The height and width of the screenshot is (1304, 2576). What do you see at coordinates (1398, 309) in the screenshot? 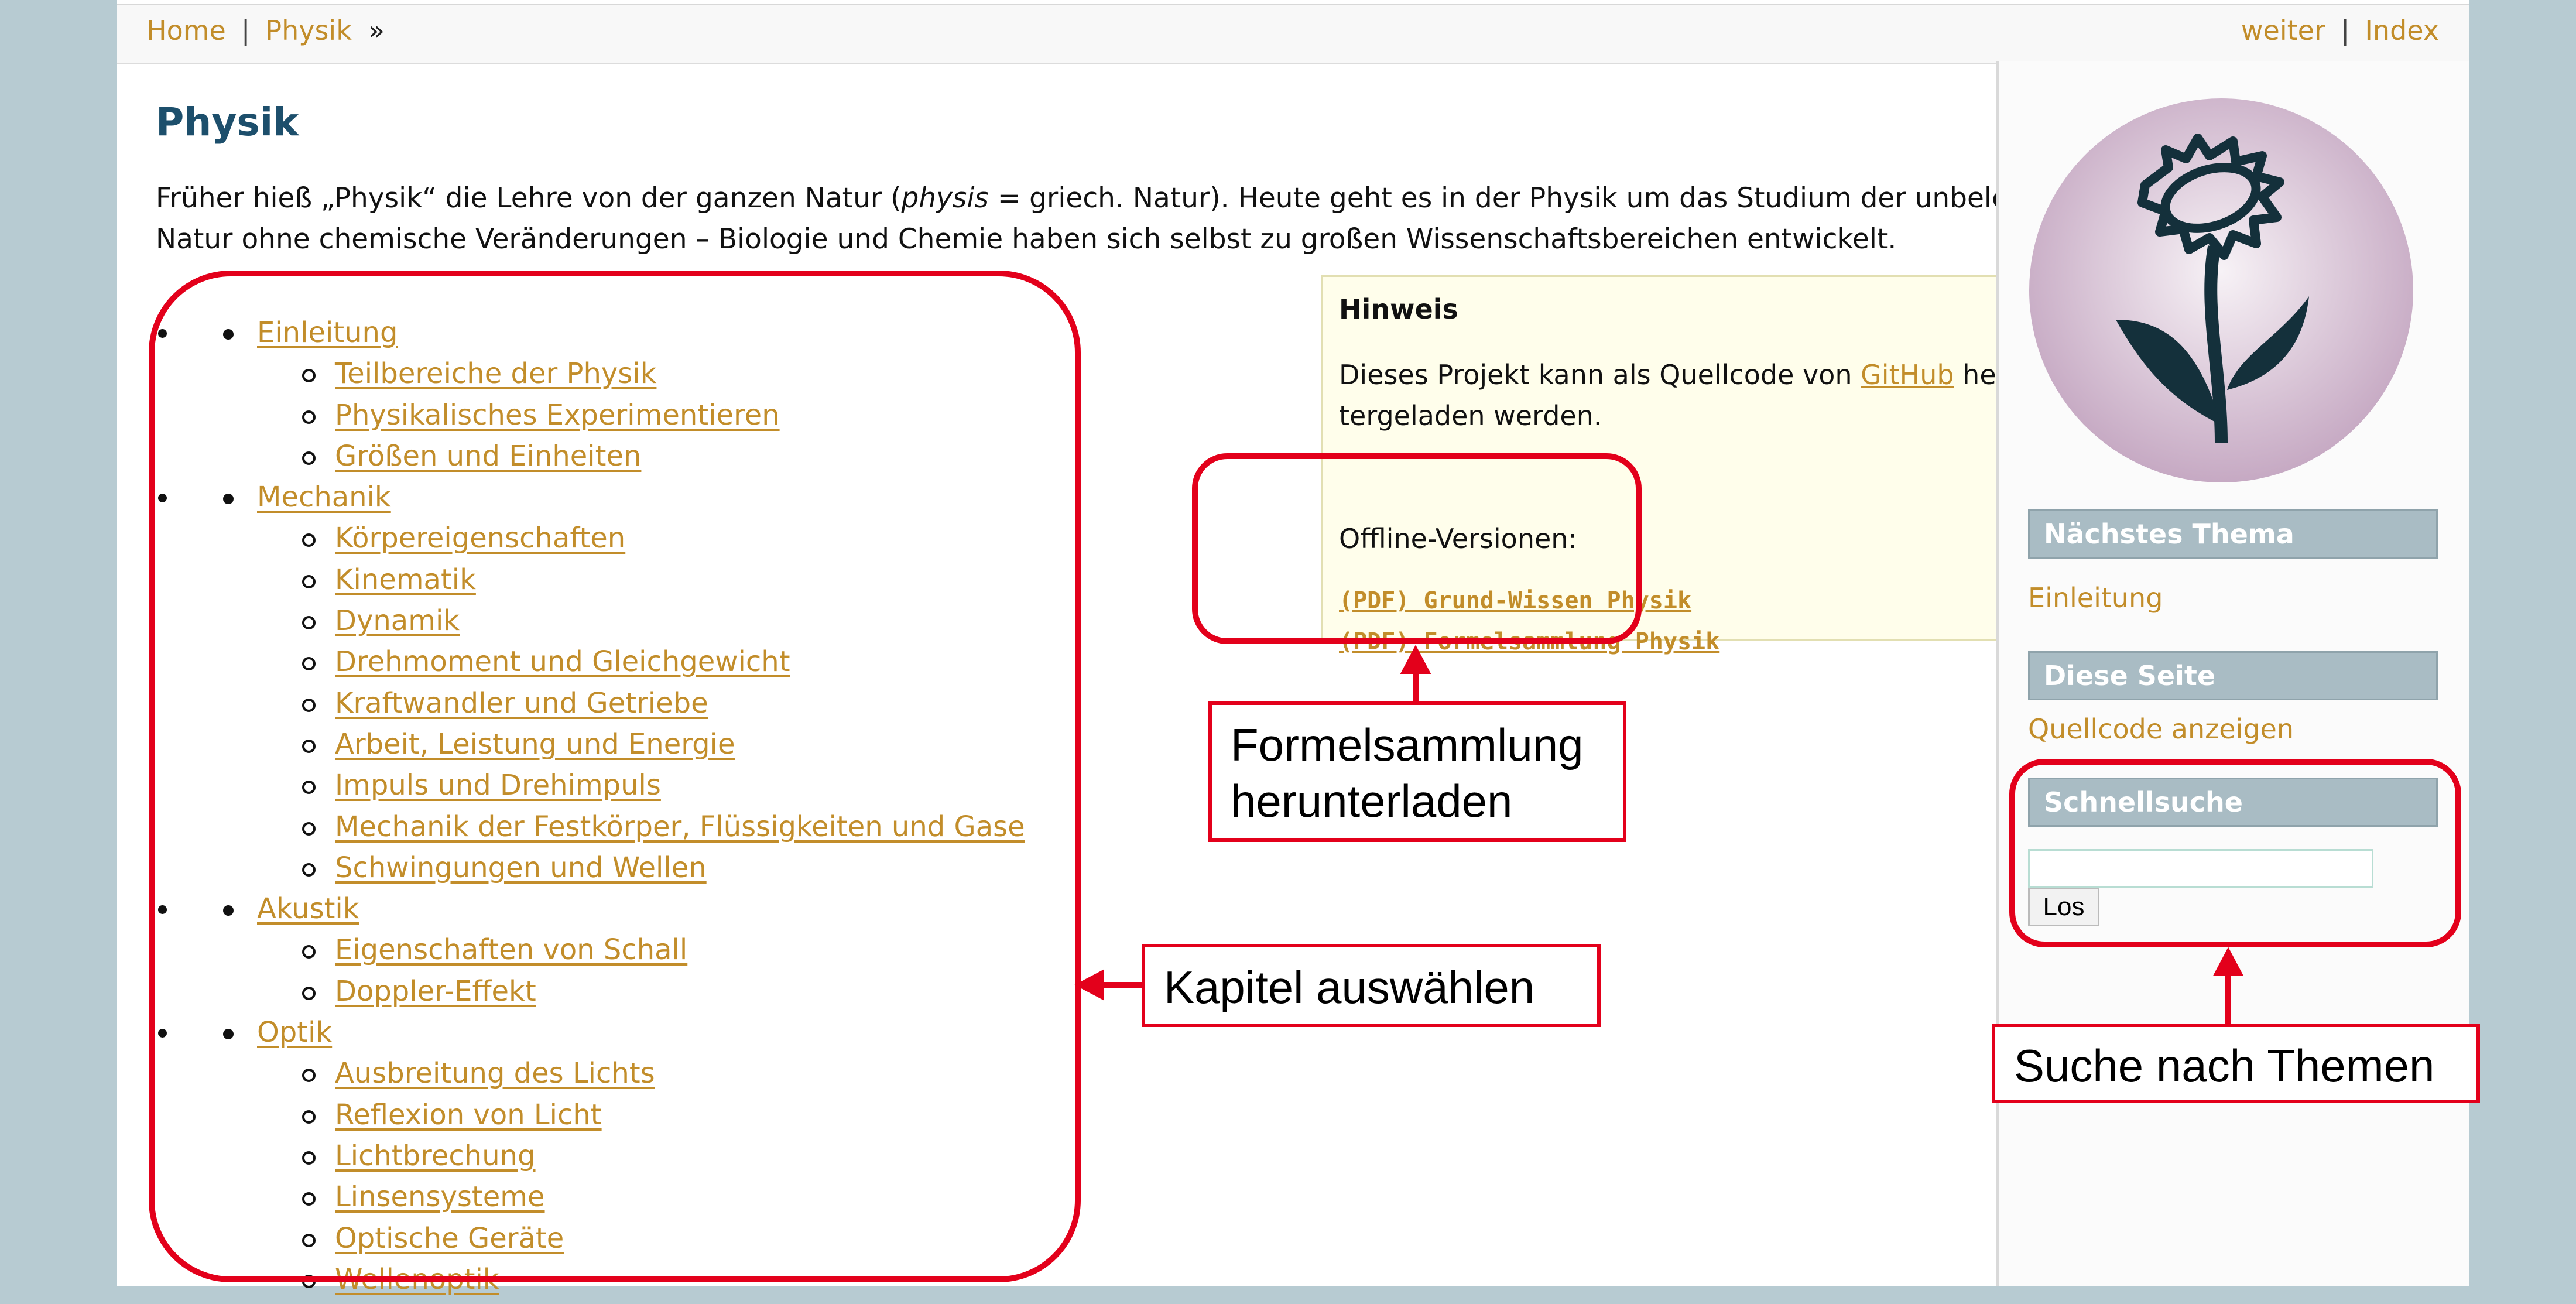
I see `hint-title: Hinweis` at bounding box center [1398, 309].